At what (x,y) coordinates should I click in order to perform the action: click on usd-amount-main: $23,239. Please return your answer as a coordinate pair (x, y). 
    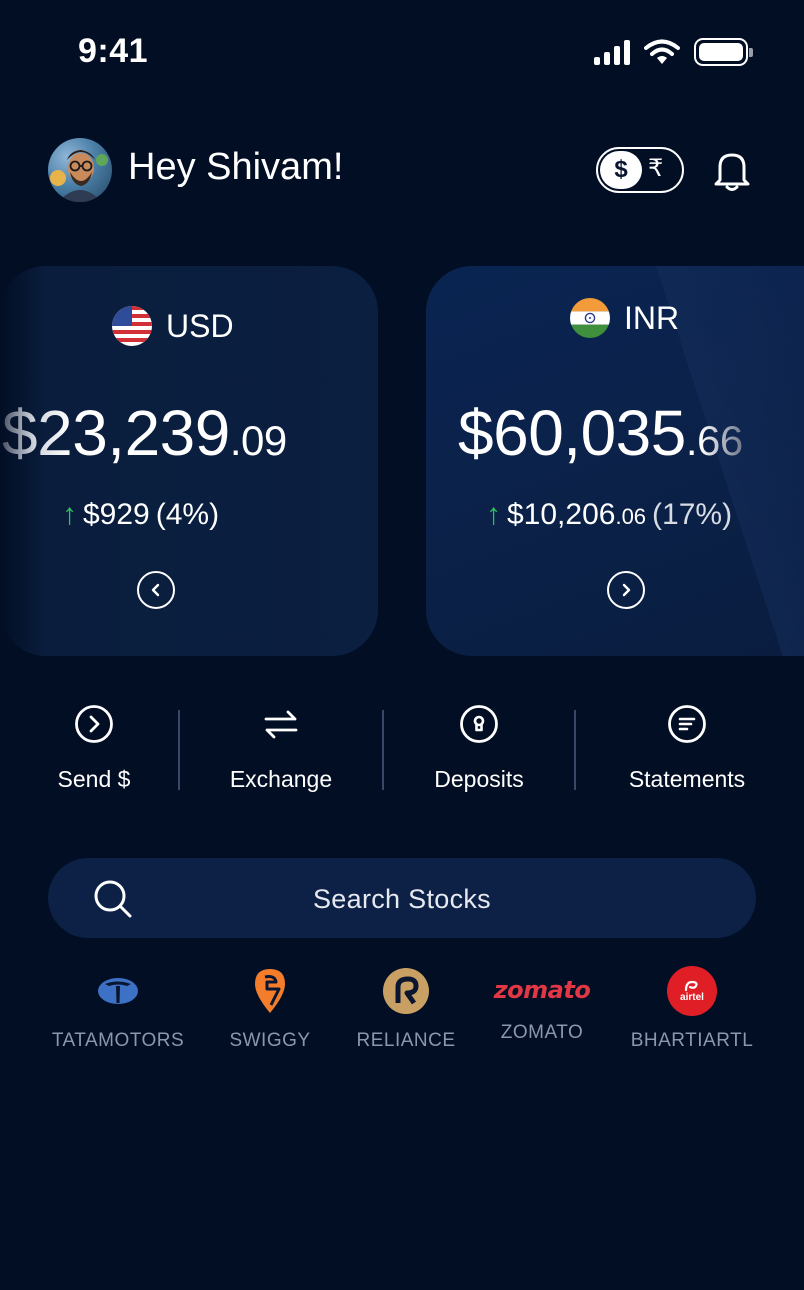
    Looking at the image, I should click on (116, 433).